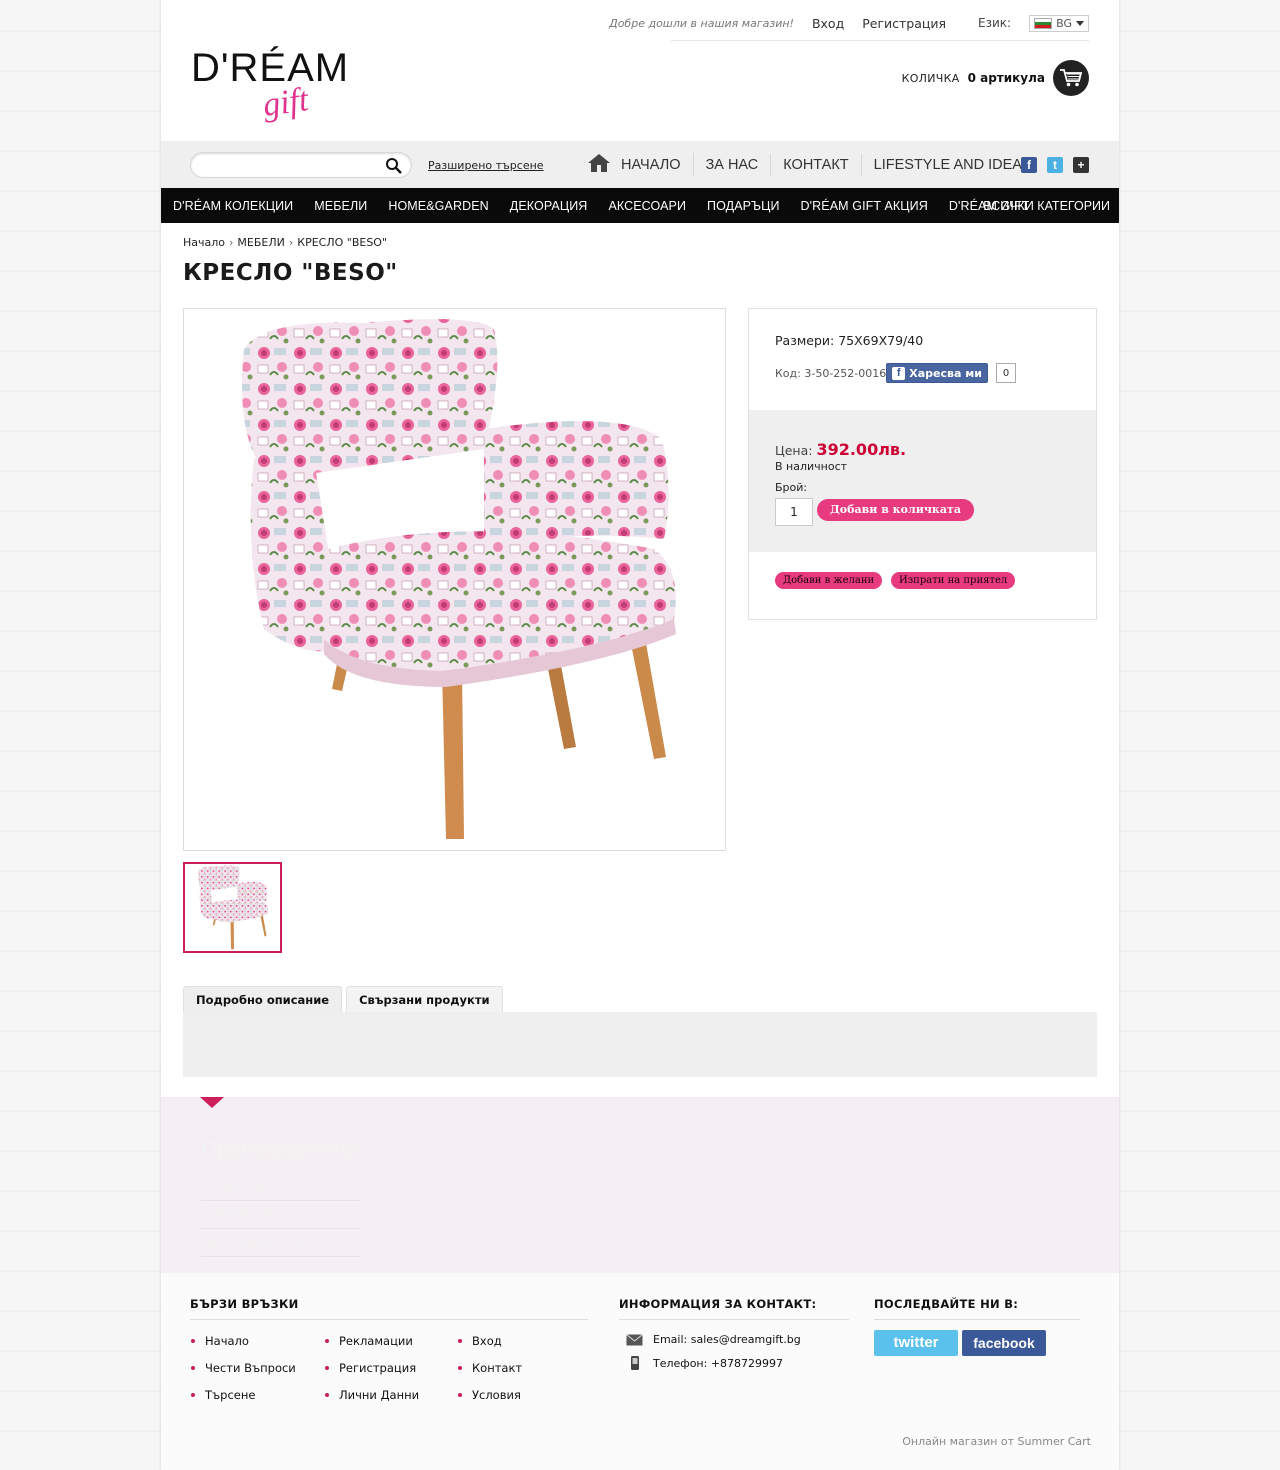  Describe the element at coordinates (995, 23) in the screenshot. I see `language-label: Език:` at that location.